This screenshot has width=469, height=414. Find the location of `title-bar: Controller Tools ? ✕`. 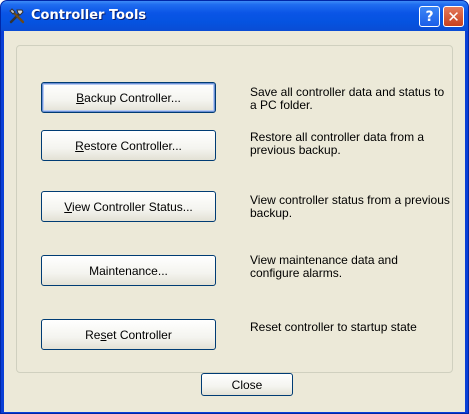

title-bar: Controller Tools ? ✕ is located at coordinates (234, 16).